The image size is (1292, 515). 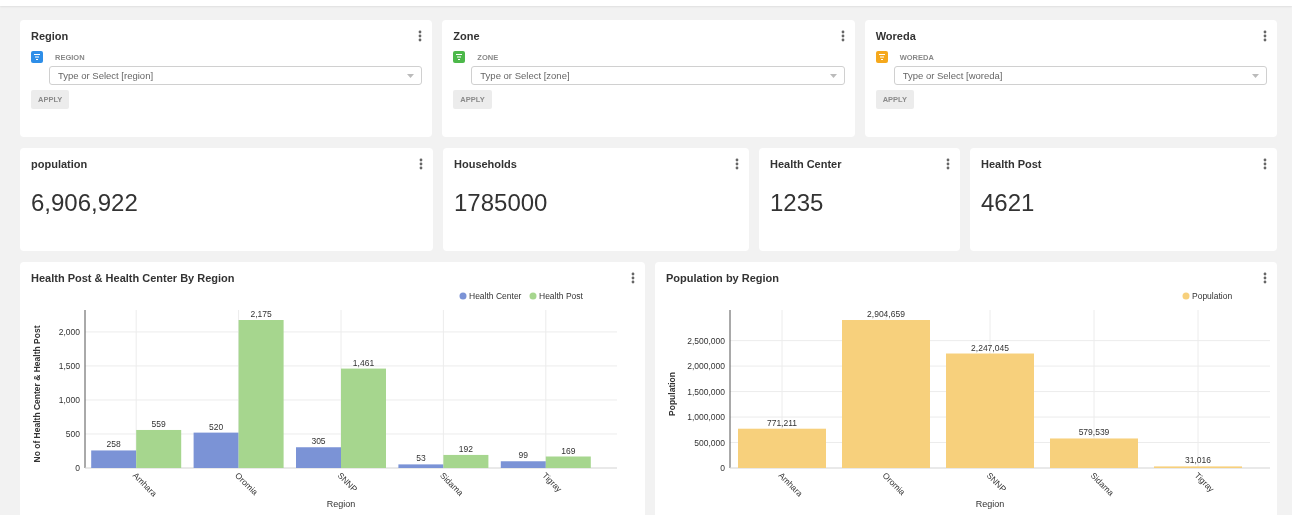 What do you see at coordinates (990, 347) in the screenshot?
I see `data-label: 2,247,045` at bounding box center [990, 347].